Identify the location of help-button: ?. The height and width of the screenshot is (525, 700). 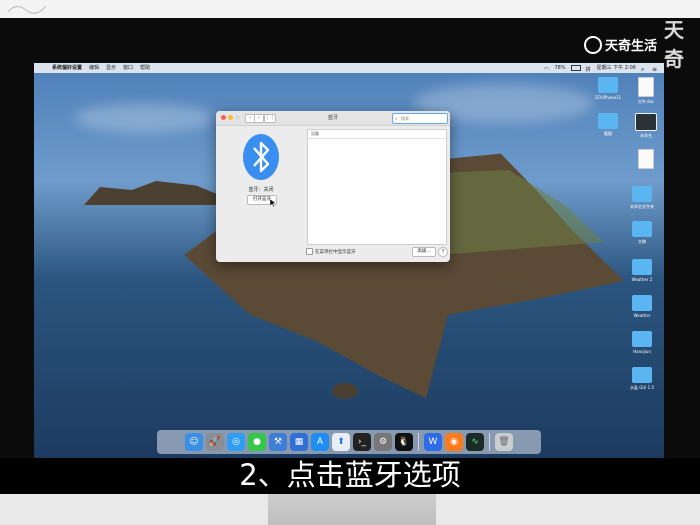
(443, 252).